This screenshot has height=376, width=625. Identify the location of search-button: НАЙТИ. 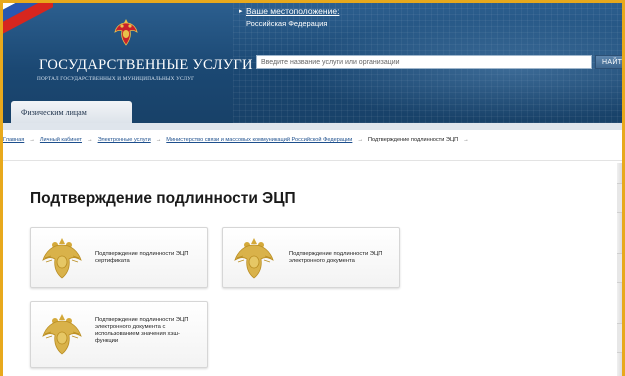
(608, 62).